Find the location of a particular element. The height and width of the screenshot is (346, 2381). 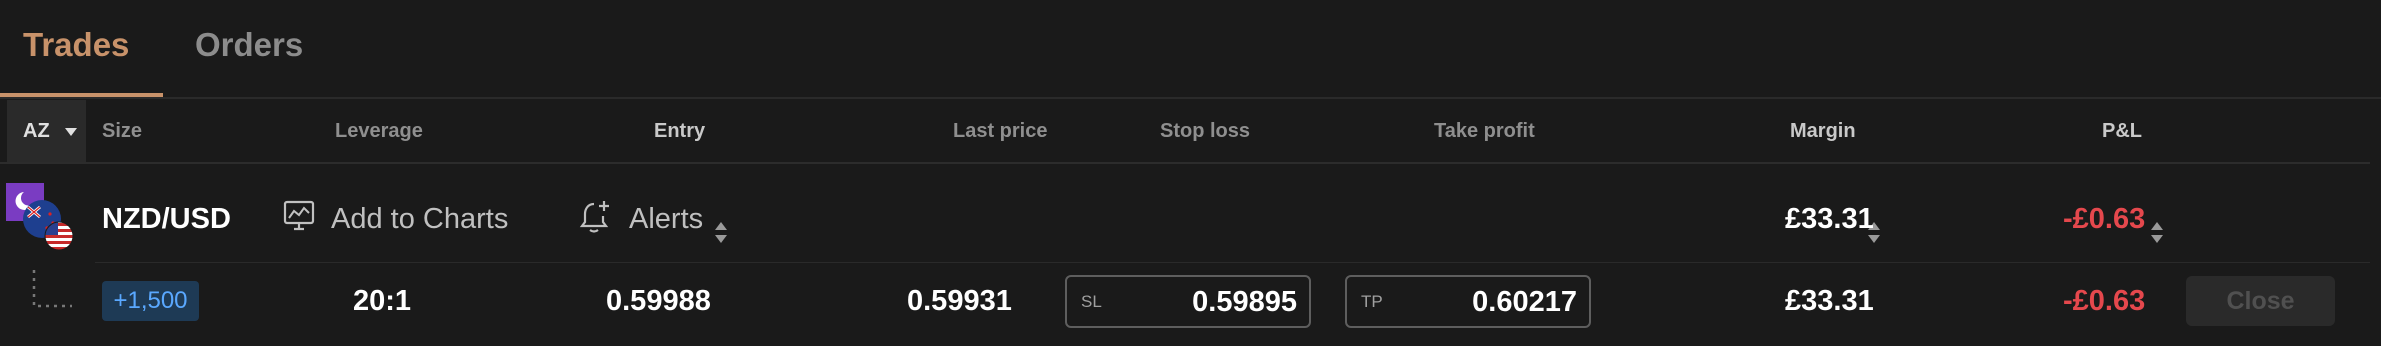

instrument-flags is located at coordinates (41, 218).